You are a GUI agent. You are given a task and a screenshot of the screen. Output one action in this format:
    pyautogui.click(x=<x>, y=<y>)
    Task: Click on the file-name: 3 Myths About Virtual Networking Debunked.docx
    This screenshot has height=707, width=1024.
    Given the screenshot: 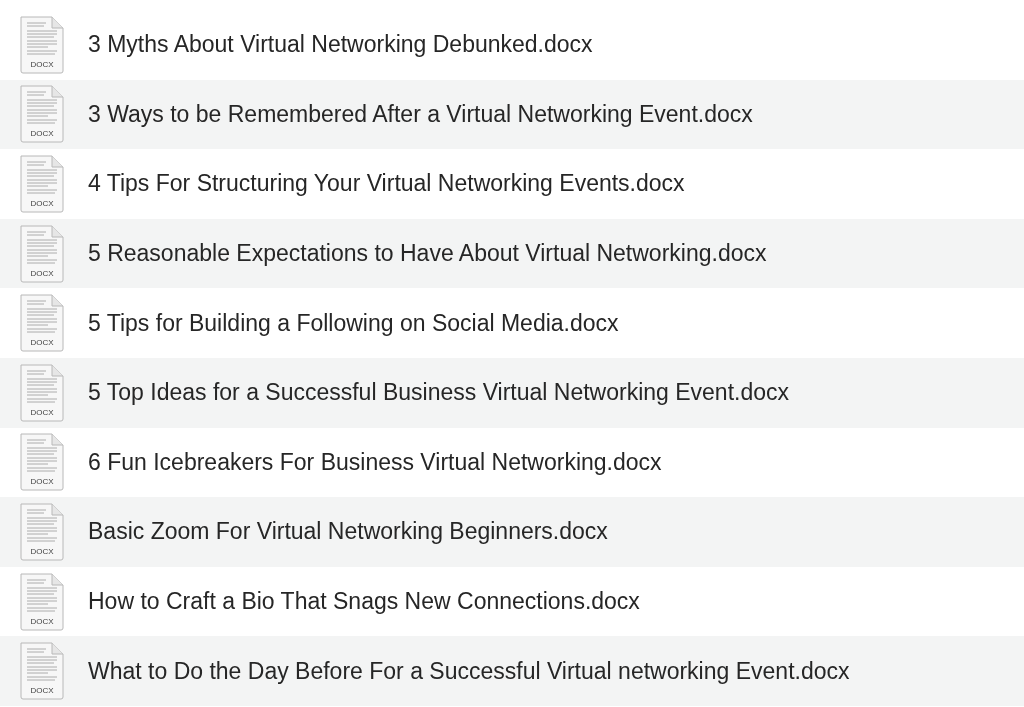 What is the action you would take?
    pyautogui.click(x=340, y=45)
    